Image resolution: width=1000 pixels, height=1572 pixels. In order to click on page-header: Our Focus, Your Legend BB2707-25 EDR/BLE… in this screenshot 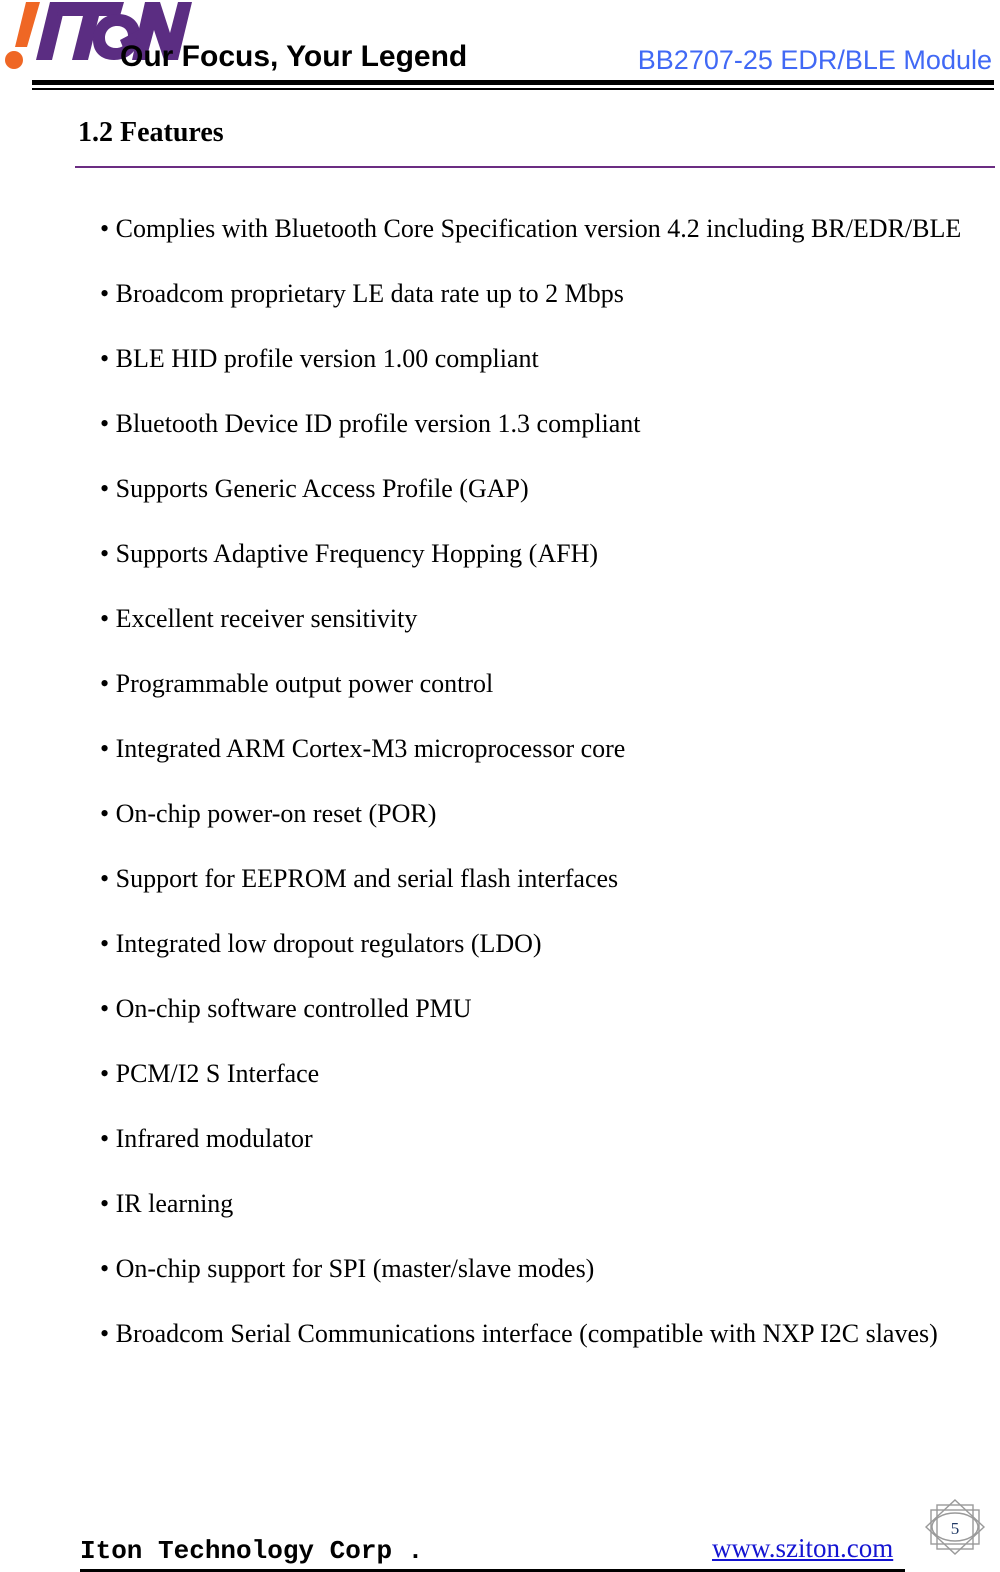, I will do `click(500, 48)`.